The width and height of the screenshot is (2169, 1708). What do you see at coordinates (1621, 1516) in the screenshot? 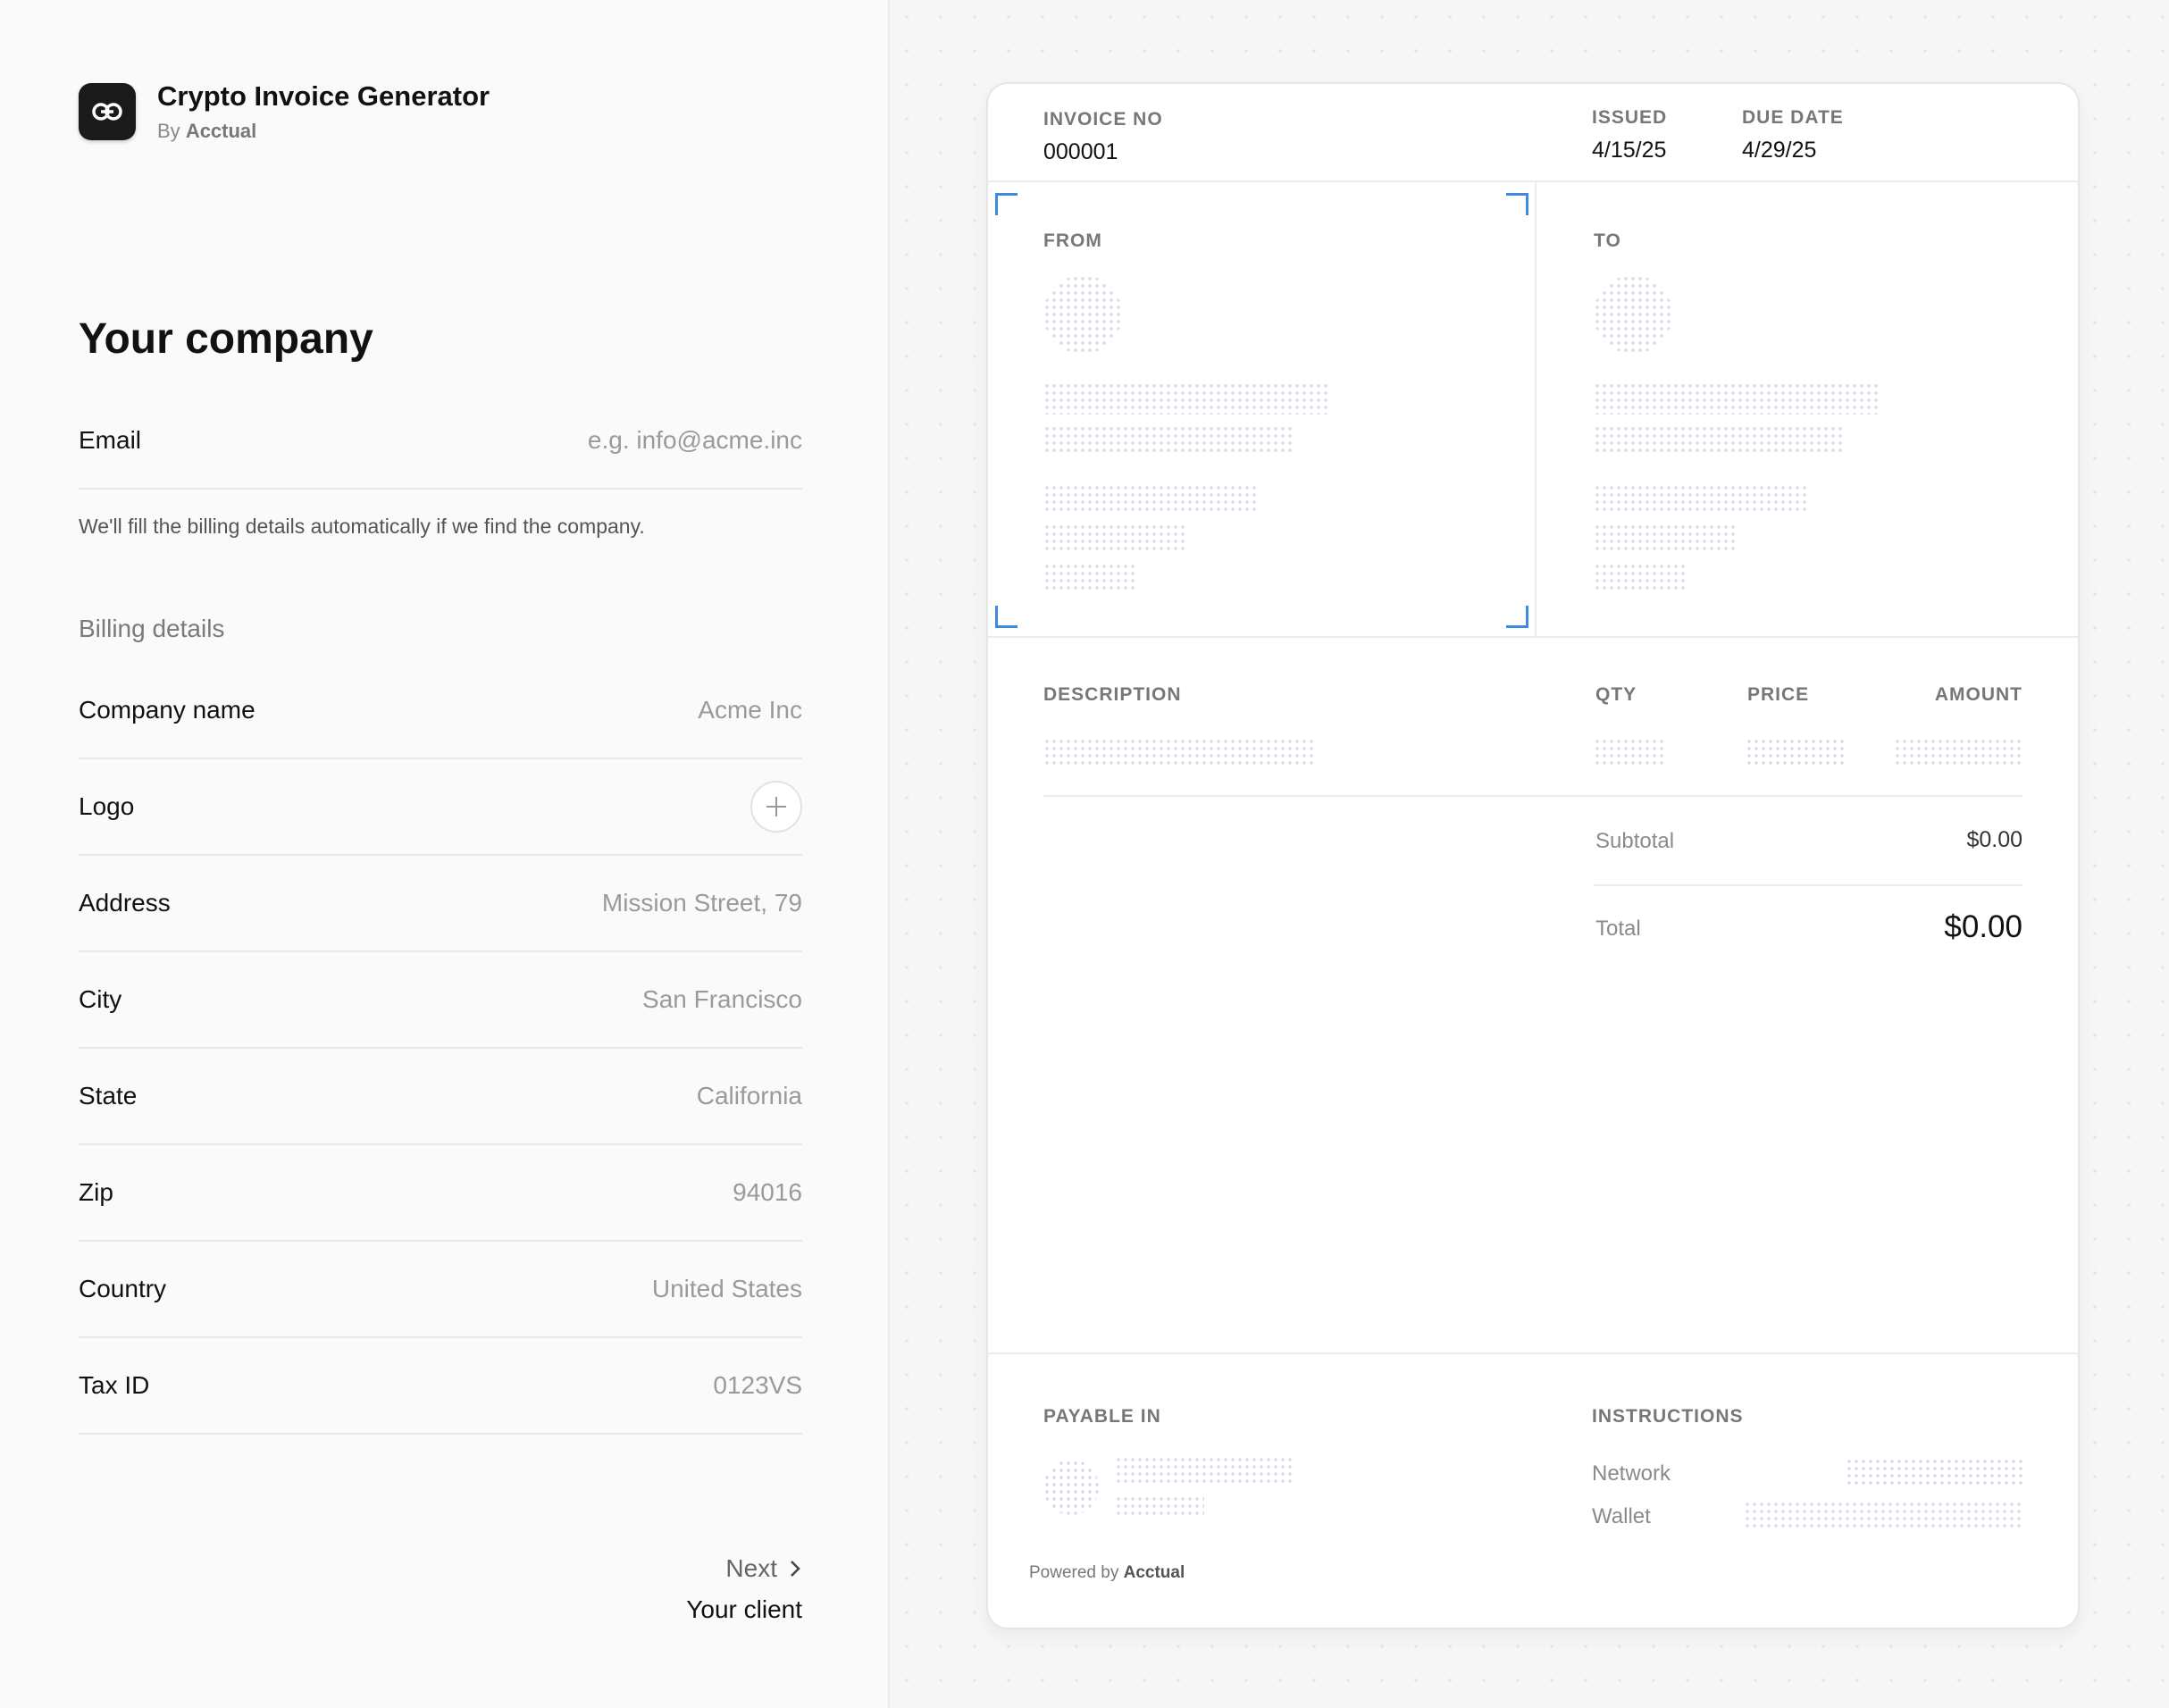
I see `wallet-label: Wallet` at bounding box center [1621, 1516].